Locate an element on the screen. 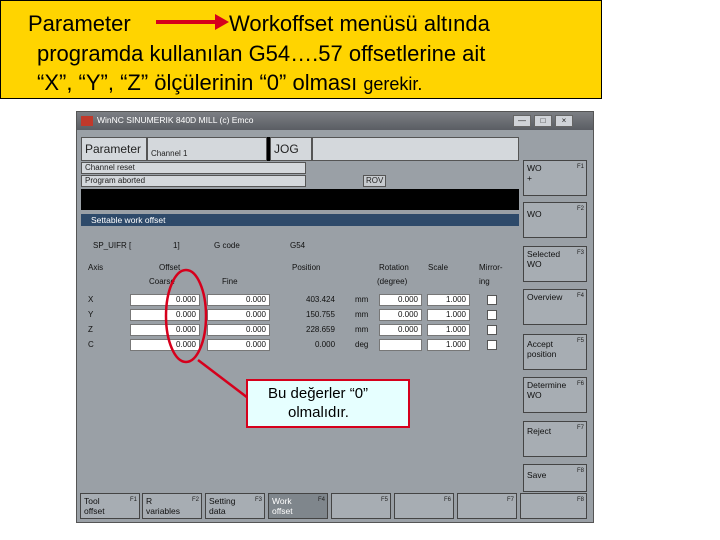 The height and width of the screenshot is (540, 720). callout-box: Bu değerler “0” olmalıdır. is located at coordinates (328, 403).